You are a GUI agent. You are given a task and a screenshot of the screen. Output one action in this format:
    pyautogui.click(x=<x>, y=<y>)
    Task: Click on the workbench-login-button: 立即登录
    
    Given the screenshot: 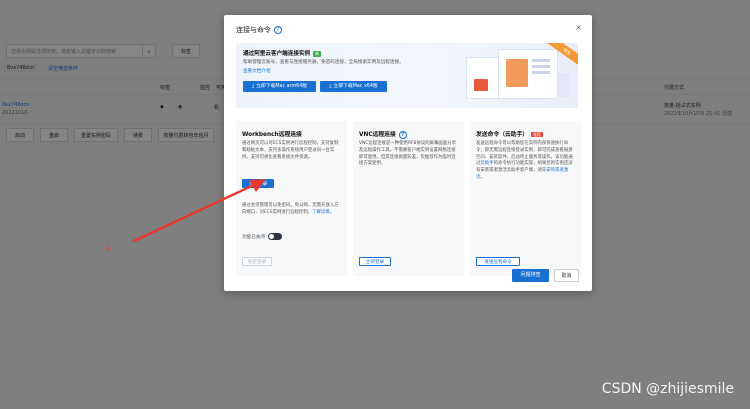 What is the action you would take?
    pyautogui.click(x=258, y=183)
    